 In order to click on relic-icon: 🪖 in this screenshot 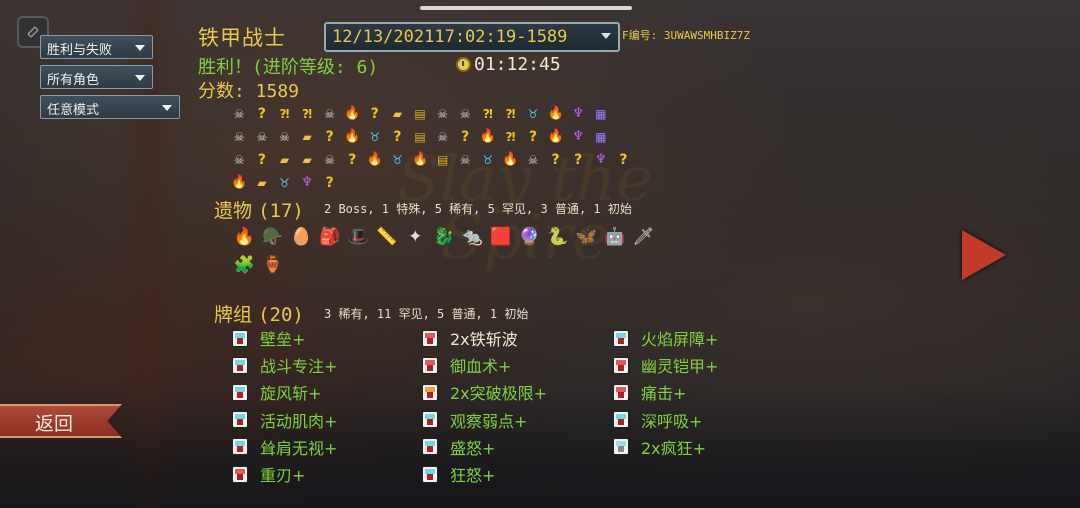, I will do `click(273, 237)`.